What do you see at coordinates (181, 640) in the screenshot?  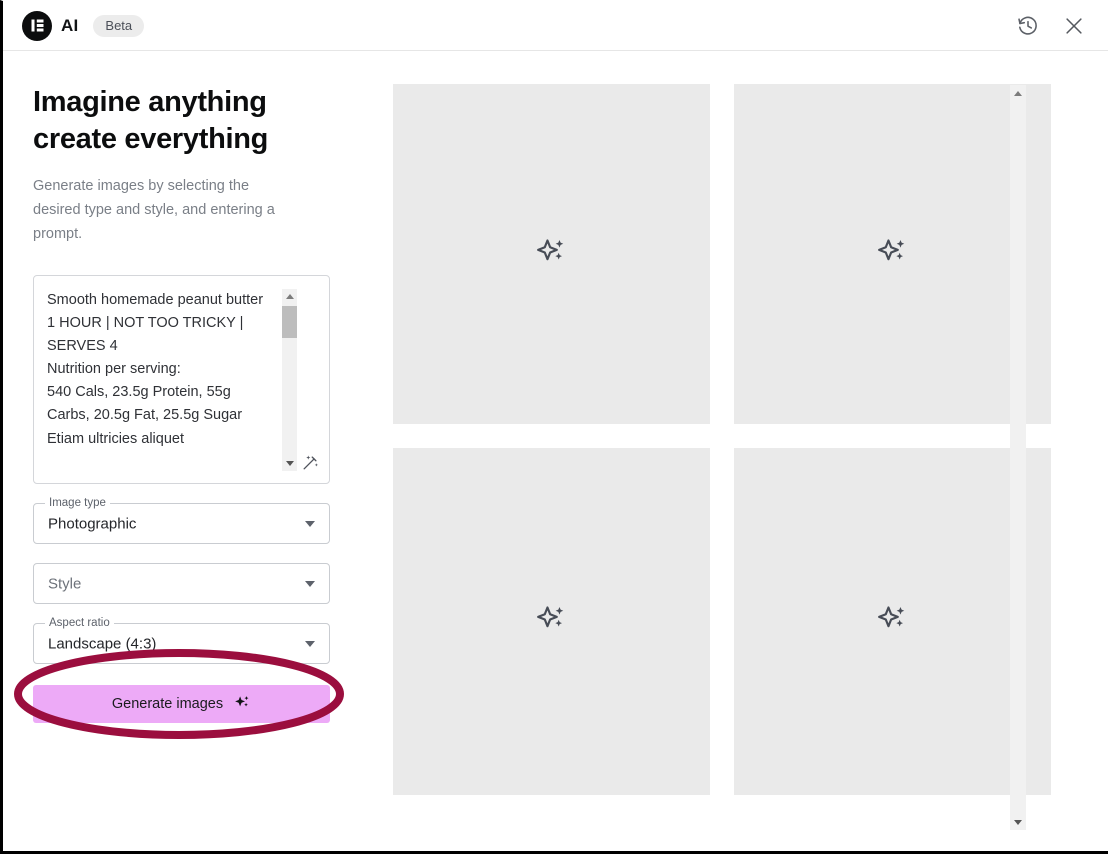 I see `aspect-ratio-select: Aspect ratio Landscape (4:3)` at bounding box center [181, 640].